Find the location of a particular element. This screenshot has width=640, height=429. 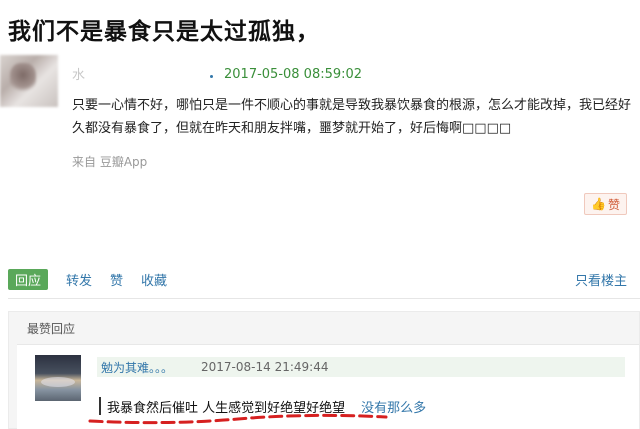

author-avatar is located at coordinates (29, 81).